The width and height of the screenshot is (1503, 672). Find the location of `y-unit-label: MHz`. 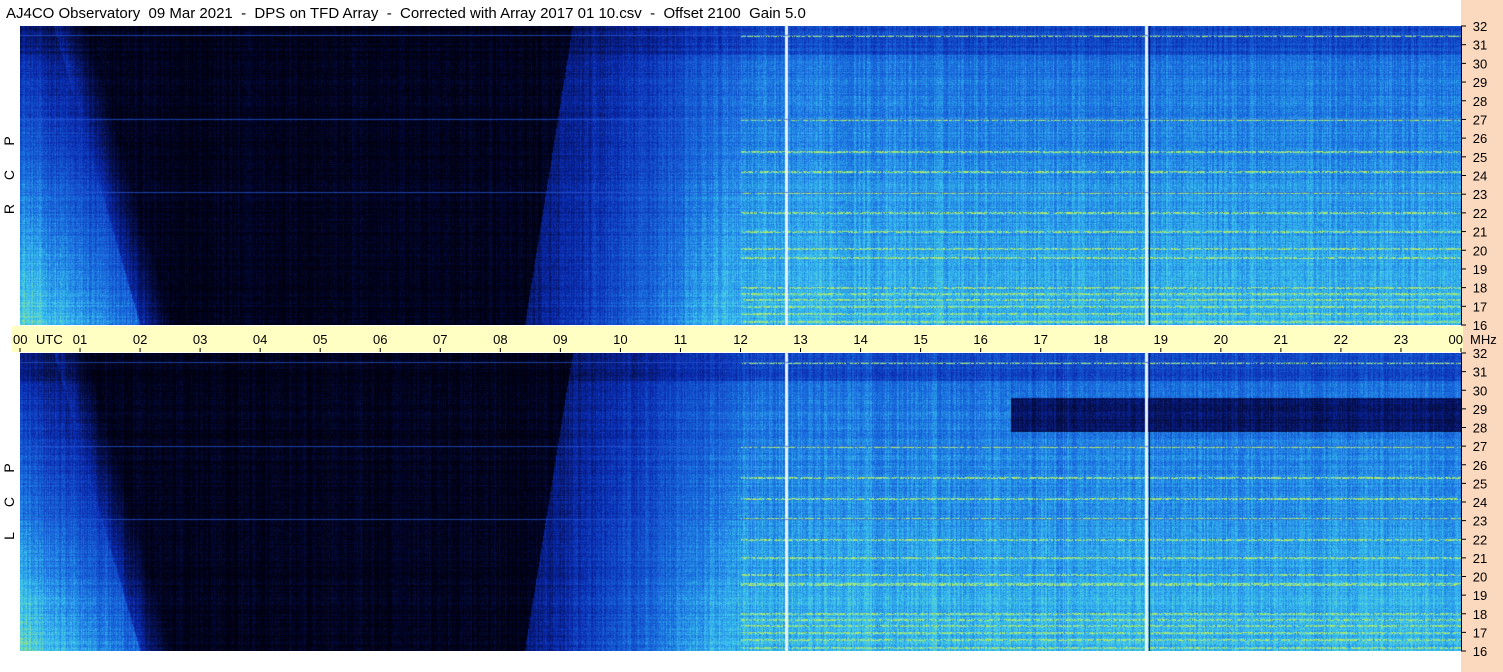

y-unit-label: MHz is located at coordinates (1483, 339).